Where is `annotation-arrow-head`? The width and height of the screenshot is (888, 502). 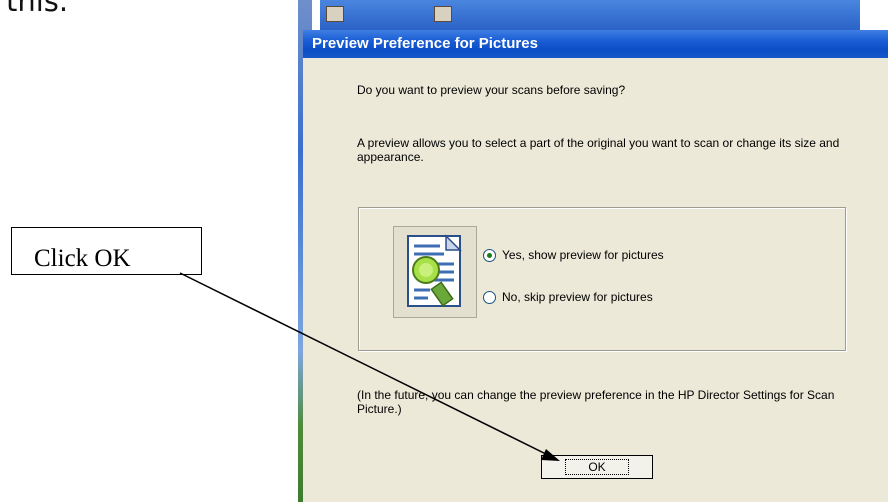 annotation-arrow-head is located at coordinates (550, 455).